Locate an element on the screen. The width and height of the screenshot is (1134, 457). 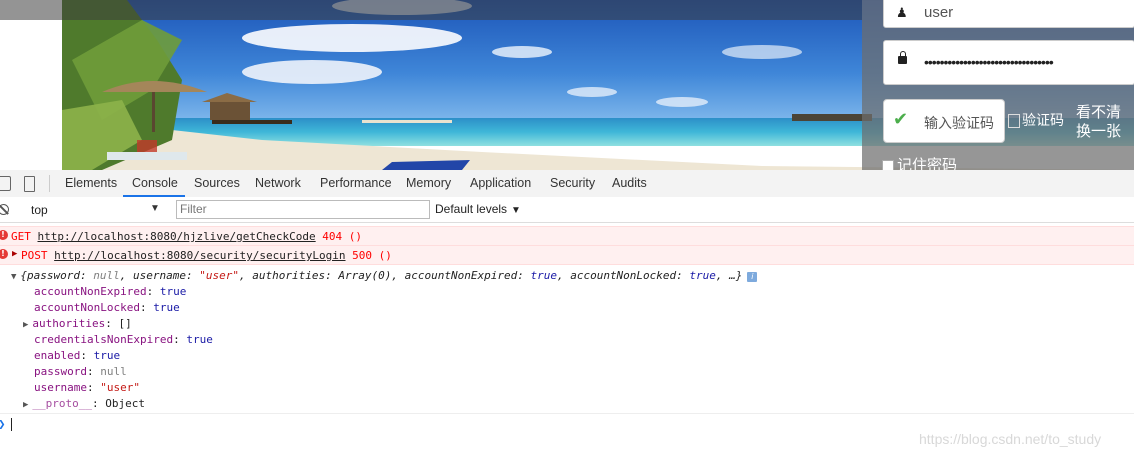
collapse-triangle-icon: ▼ is located at coordinates (13, 277).